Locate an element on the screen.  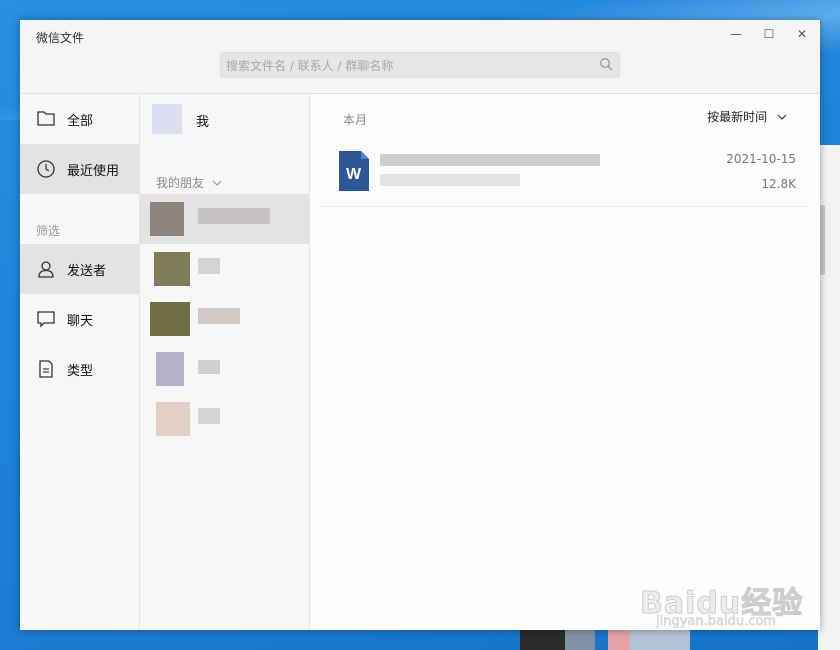
search-box: 搜索文件名 / 联系人 / 群聊名称 is located at coordinates (420, 65).